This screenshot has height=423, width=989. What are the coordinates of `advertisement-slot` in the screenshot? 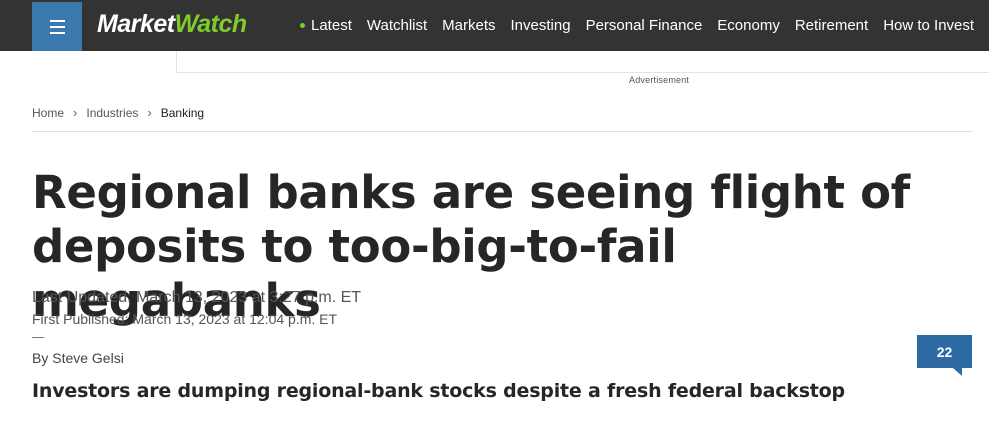 It's located at (582, 62).